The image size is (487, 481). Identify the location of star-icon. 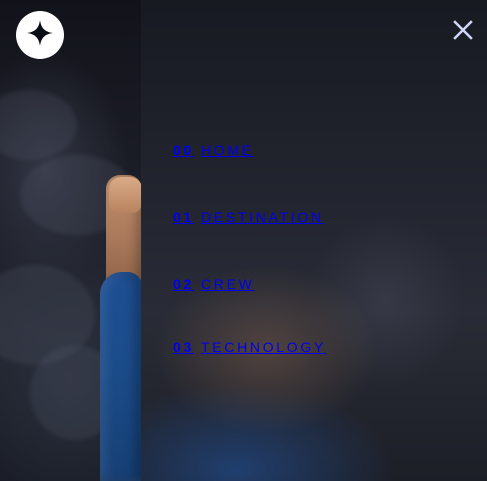
(40, 35).